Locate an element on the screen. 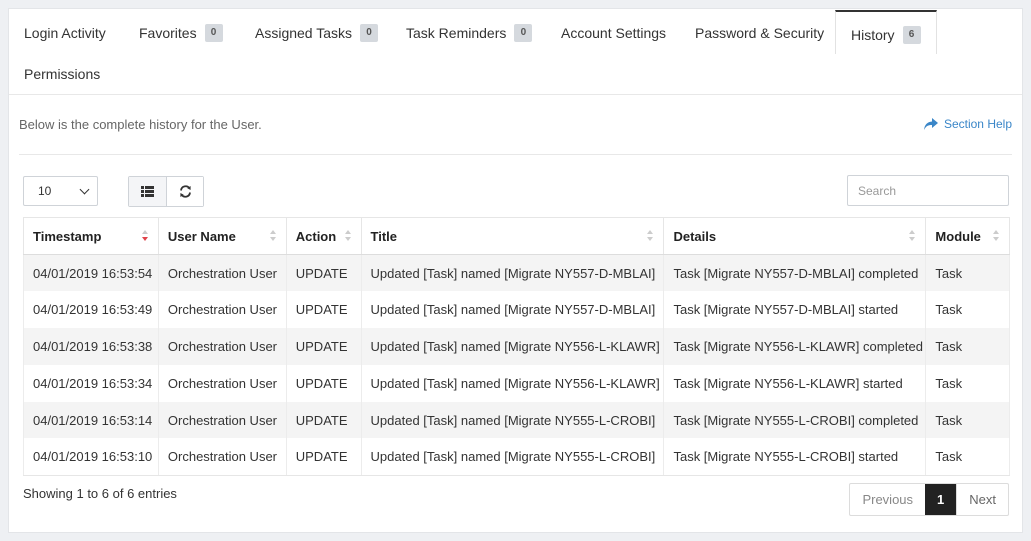  pagination: Previous 1 Next is located at coordinates (929, 499).